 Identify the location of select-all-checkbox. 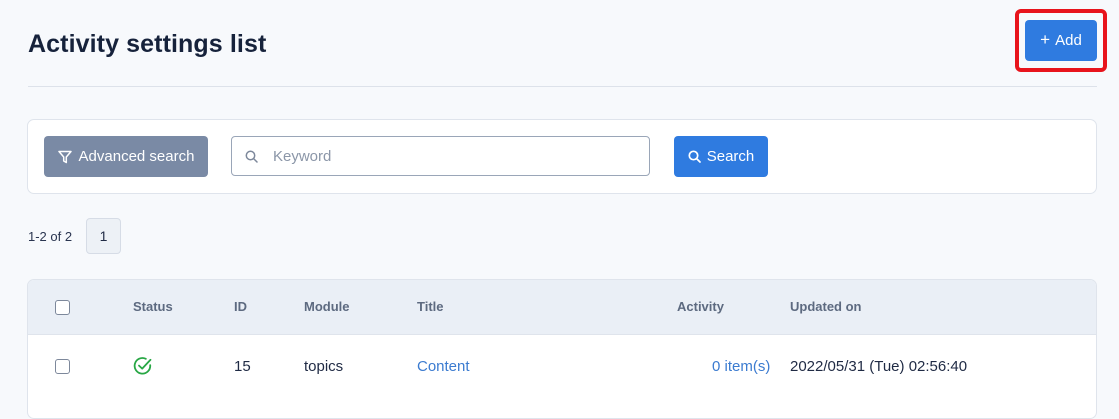
(62, 307).